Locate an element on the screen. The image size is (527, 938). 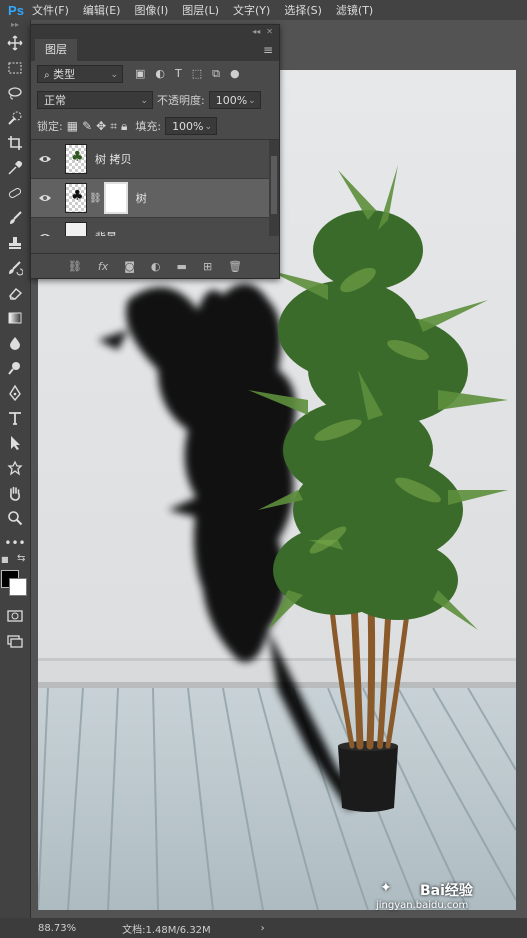
fill-value: 100% is located at coordinates (188, 126).